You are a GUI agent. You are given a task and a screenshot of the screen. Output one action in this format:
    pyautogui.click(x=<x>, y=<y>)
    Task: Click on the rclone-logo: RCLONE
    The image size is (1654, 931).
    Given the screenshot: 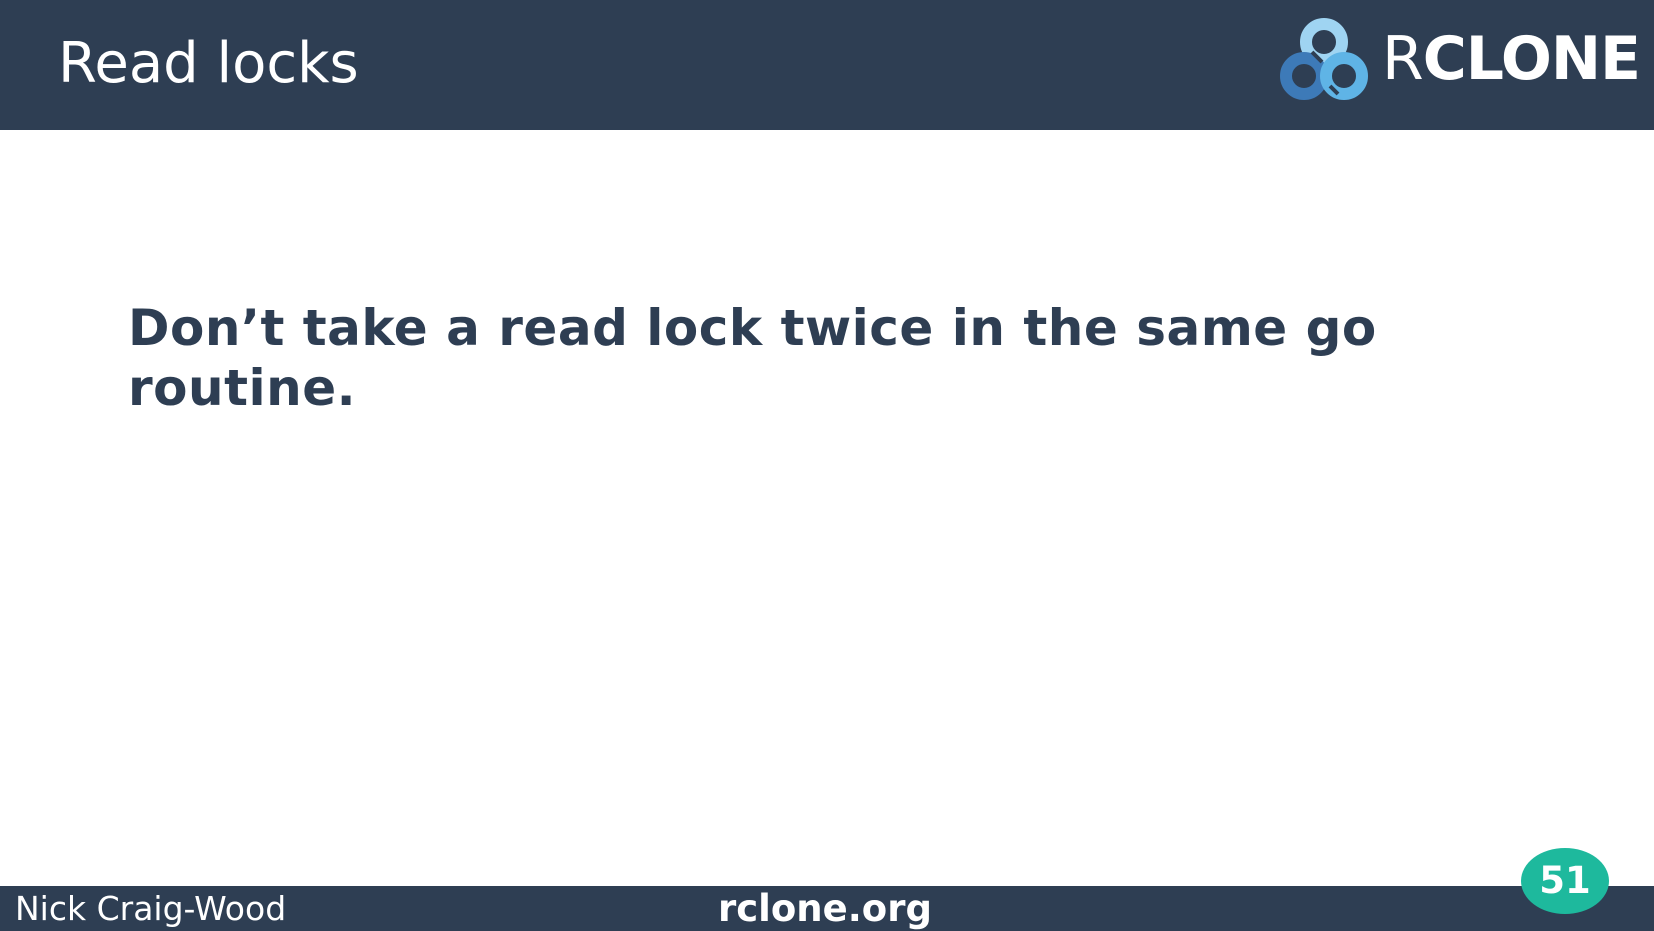 What is the action you would take?
    pyautogui.click(x=1459, y=59)
    